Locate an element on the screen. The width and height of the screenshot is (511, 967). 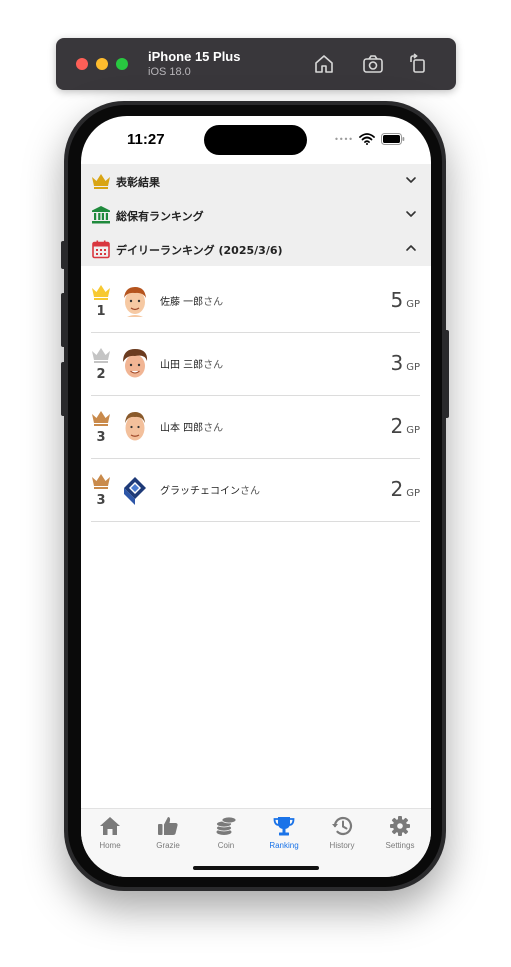
tab-history: History is located at coordinates (342, 835).